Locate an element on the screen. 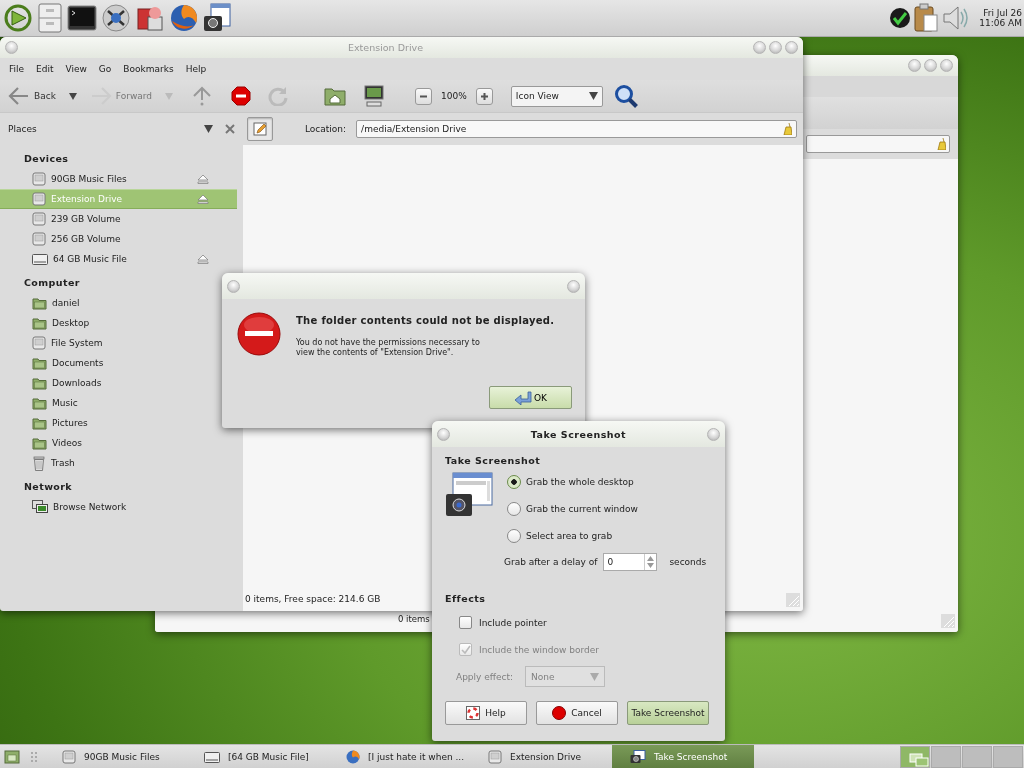  return-arrow-icon is located at coordinates (523, 397).